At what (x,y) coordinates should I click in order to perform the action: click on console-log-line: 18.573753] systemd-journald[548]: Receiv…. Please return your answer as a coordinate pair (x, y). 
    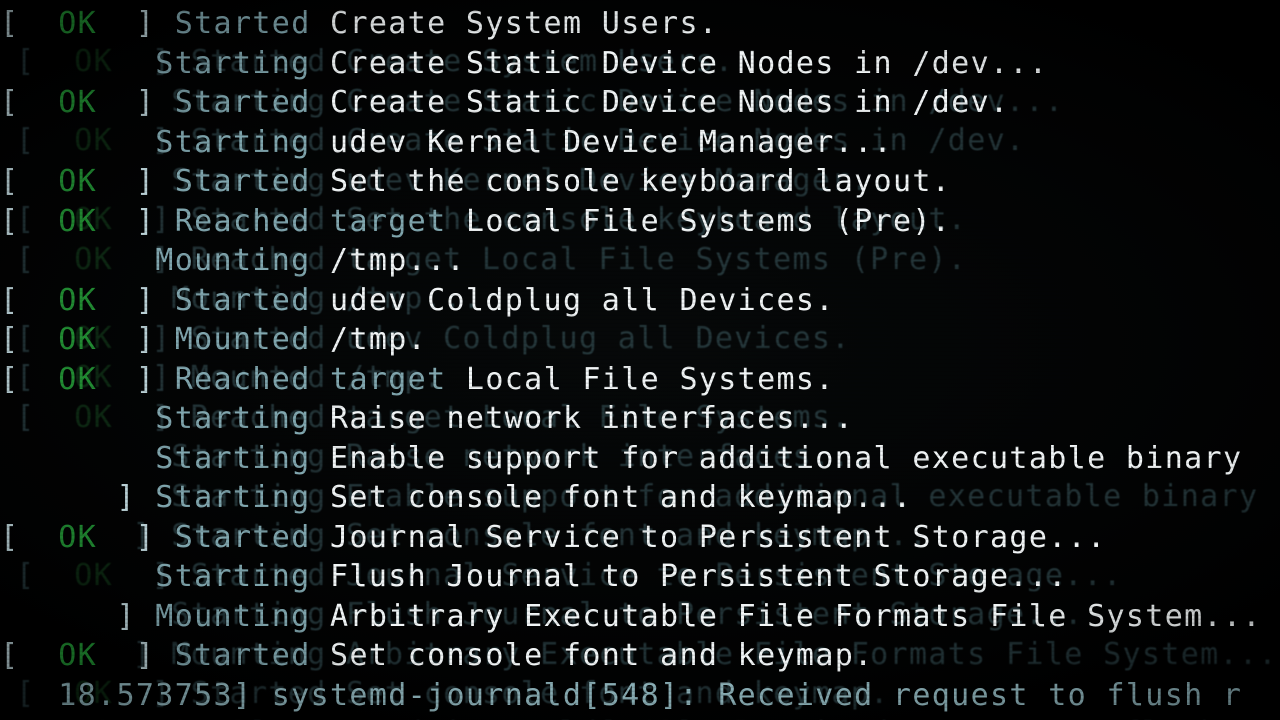
    Looking at the image, I should click on (640, 696).